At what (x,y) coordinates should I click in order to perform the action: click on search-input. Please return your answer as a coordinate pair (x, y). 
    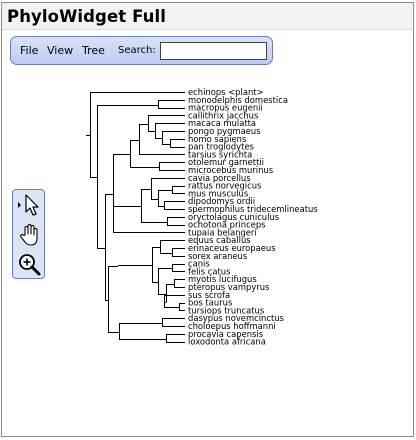
    Looking at the image, I should click on (213, 51).